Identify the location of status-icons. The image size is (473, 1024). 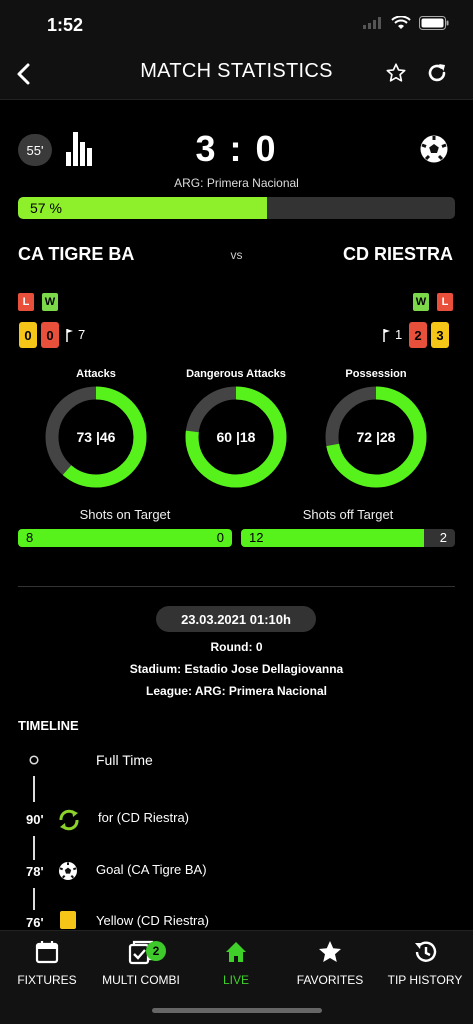
(406, 23).